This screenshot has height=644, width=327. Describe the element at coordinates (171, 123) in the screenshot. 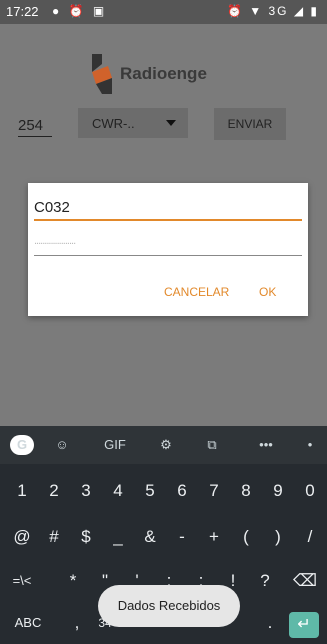

I see `dropdown-arrow-icon` at that location.